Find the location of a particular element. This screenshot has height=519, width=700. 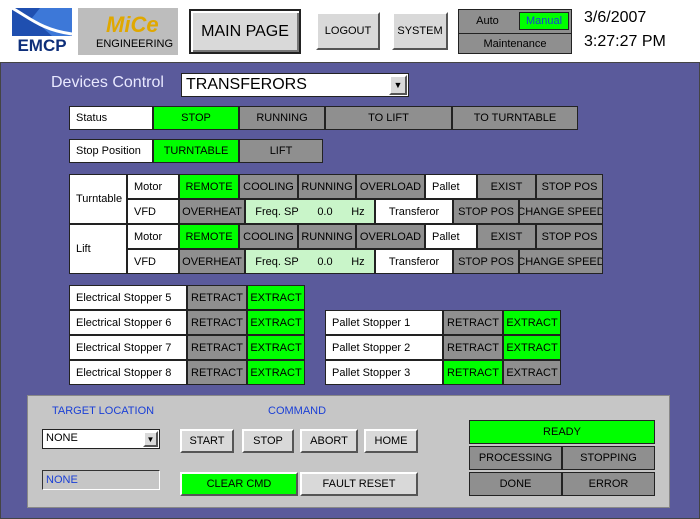

turntable-motor-label: Motor is located at coordinates (153, 186).